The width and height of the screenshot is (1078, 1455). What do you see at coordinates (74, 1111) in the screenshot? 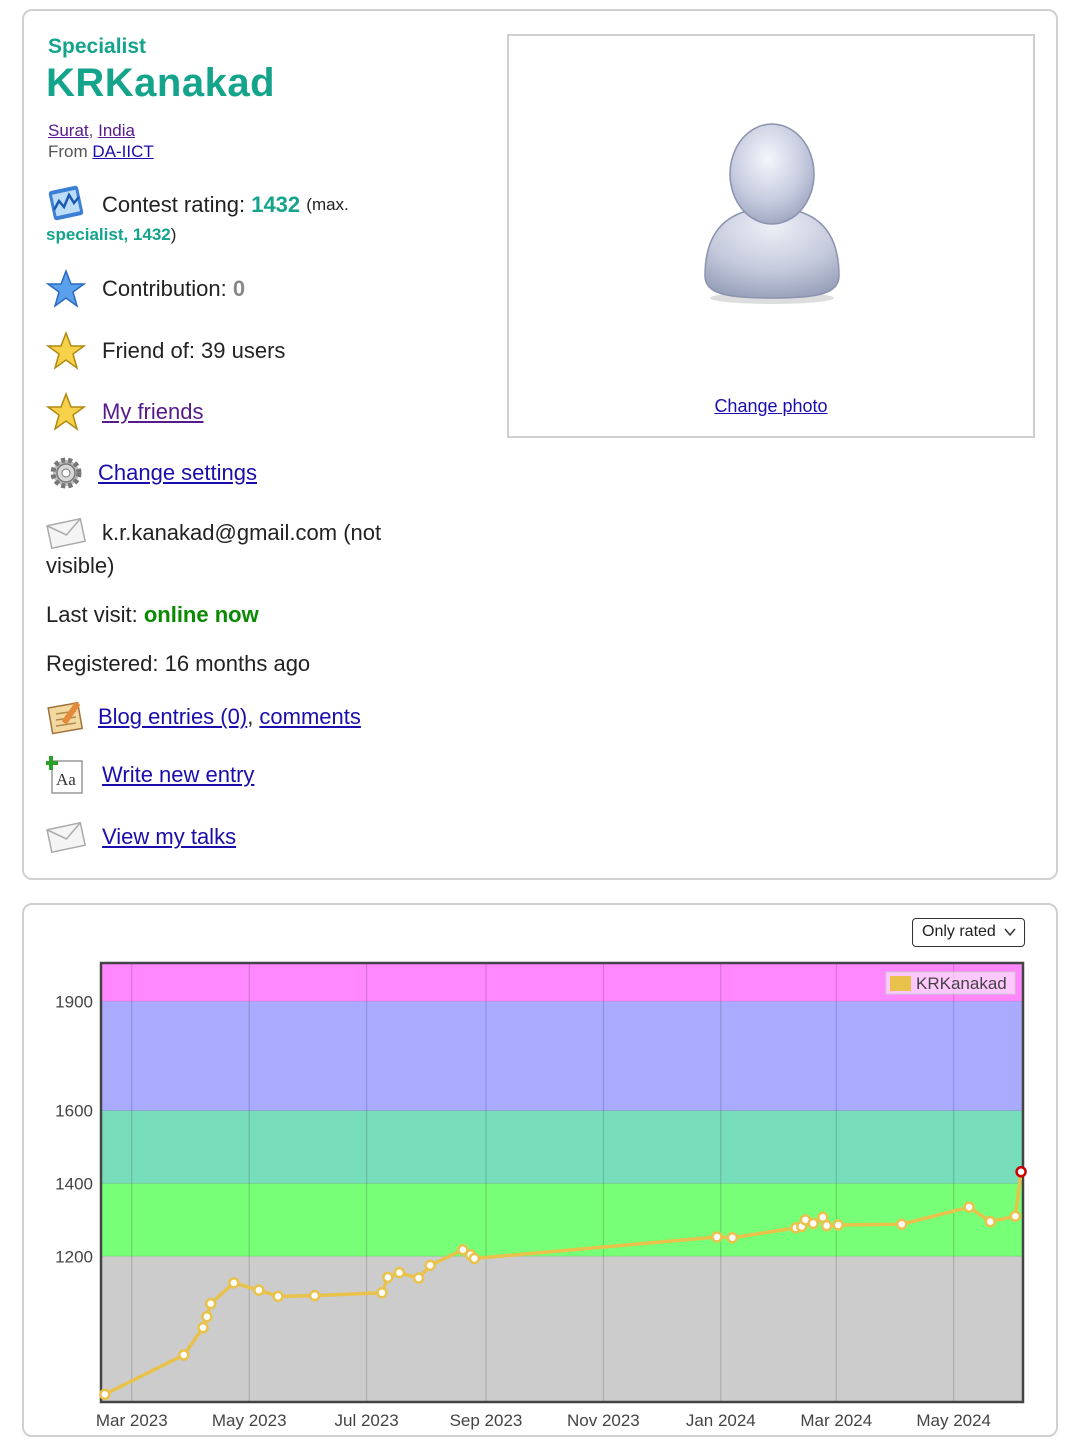
I see `y-tick-label: 1600` at bounding box center [74, 1111].